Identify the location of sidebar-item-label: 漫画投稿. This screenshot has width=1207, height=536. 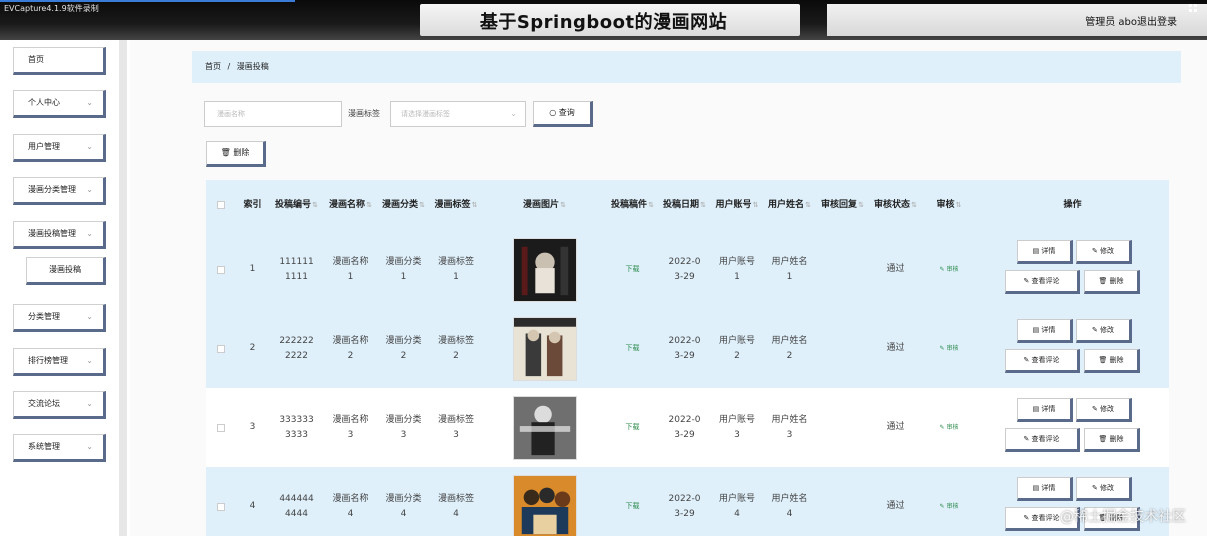
(65, 269).